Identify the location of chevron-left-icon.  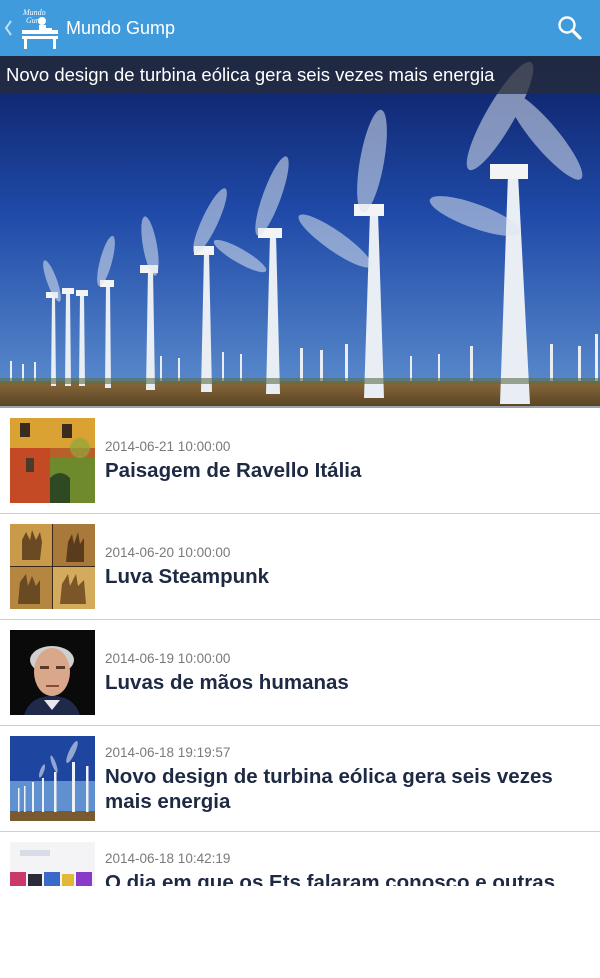
(8, 28).